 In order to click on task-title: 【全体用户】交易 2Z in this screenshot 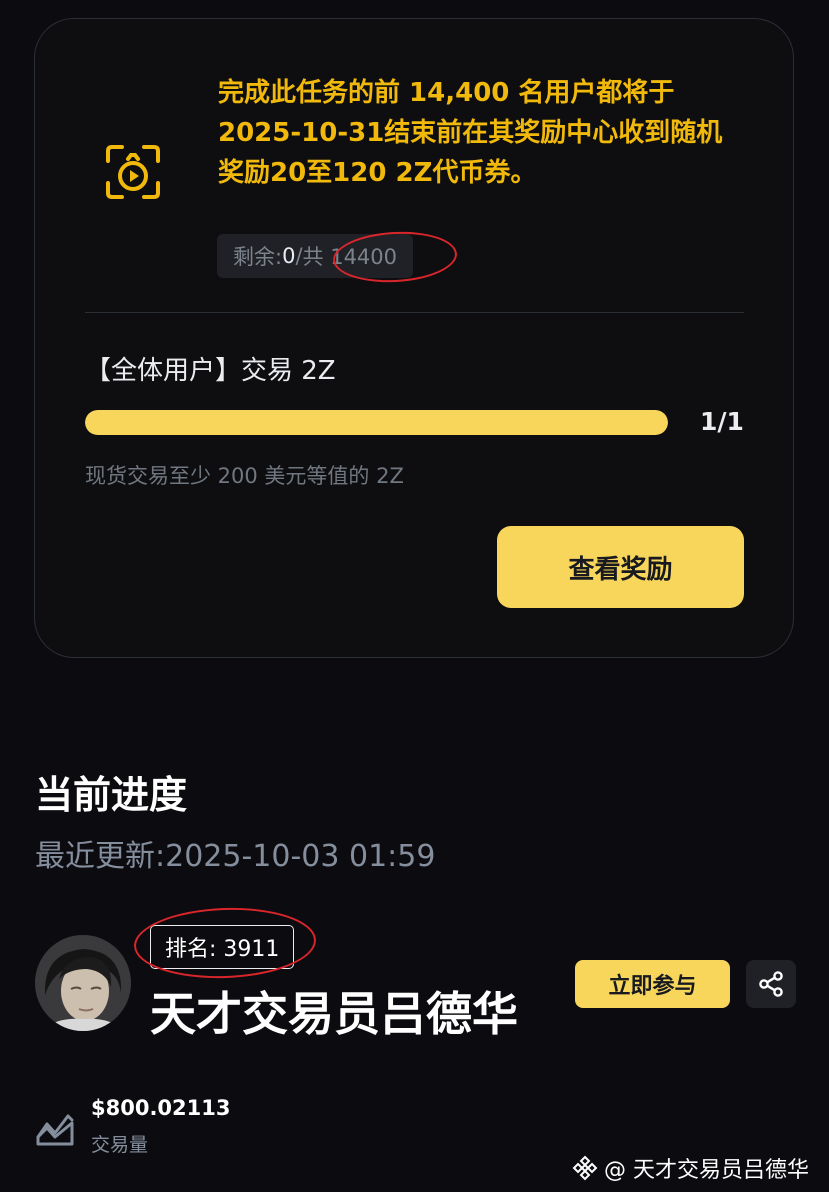, I will do `click(210, 371)`.